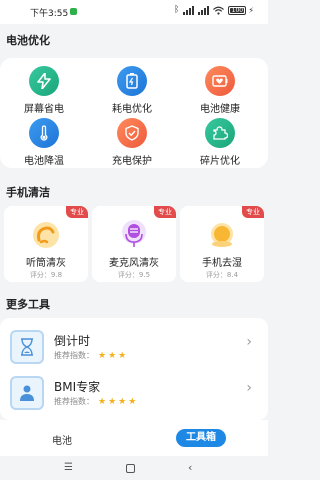 The width and height of the screenshot is (320, 480). What do you see at coordinates (28, 304) in the screenshot?
I see `section-title-tools: 更多工具` at bounding box center [28, 304].